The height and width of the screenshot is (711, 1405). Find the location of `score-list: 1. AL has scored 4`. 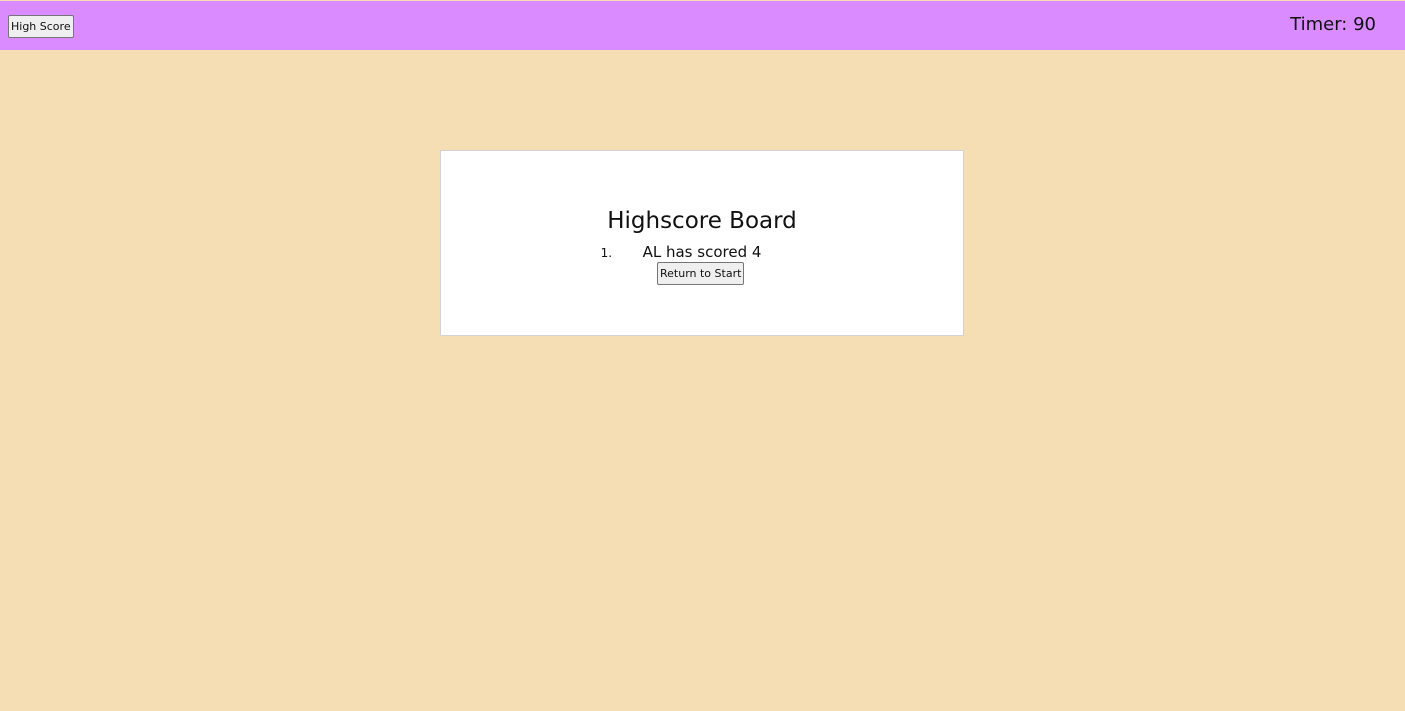

score-list: 1. AL has scored 4 is located at coordinates (702, 253).